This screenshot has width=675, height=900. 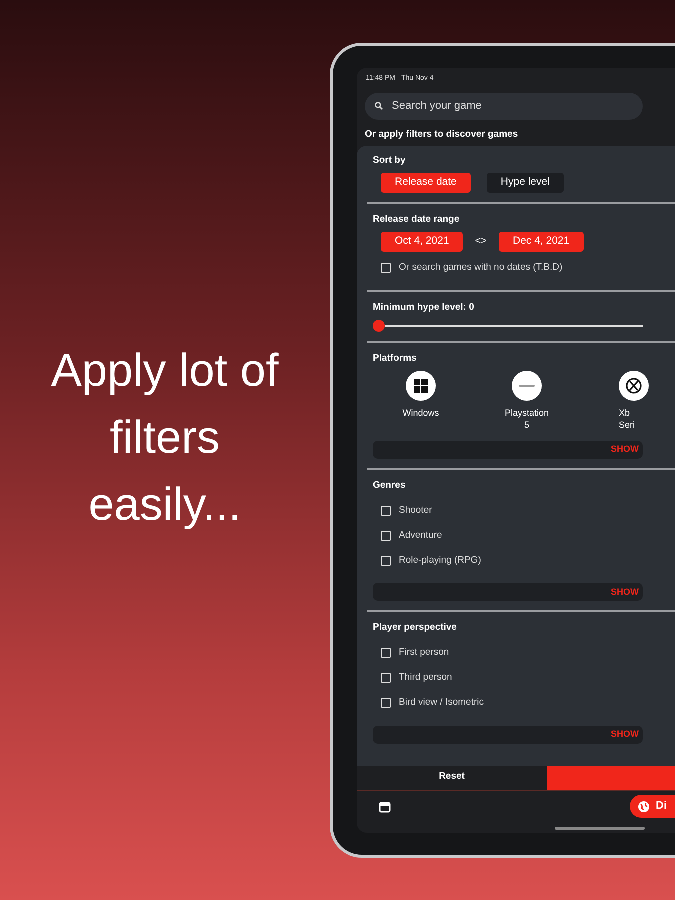 I want to click on filters-hint: Or apply filters to discover games, so click(x=442, y=135).